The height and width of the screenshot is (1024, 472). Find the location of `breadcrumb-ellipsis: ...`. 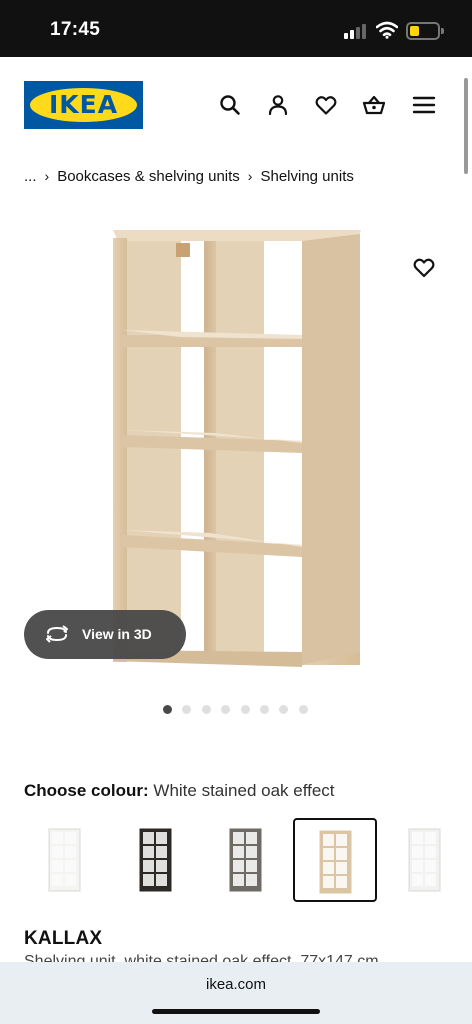

breadcrumb-ellipsis: ... is located at coordinates (30, 176).